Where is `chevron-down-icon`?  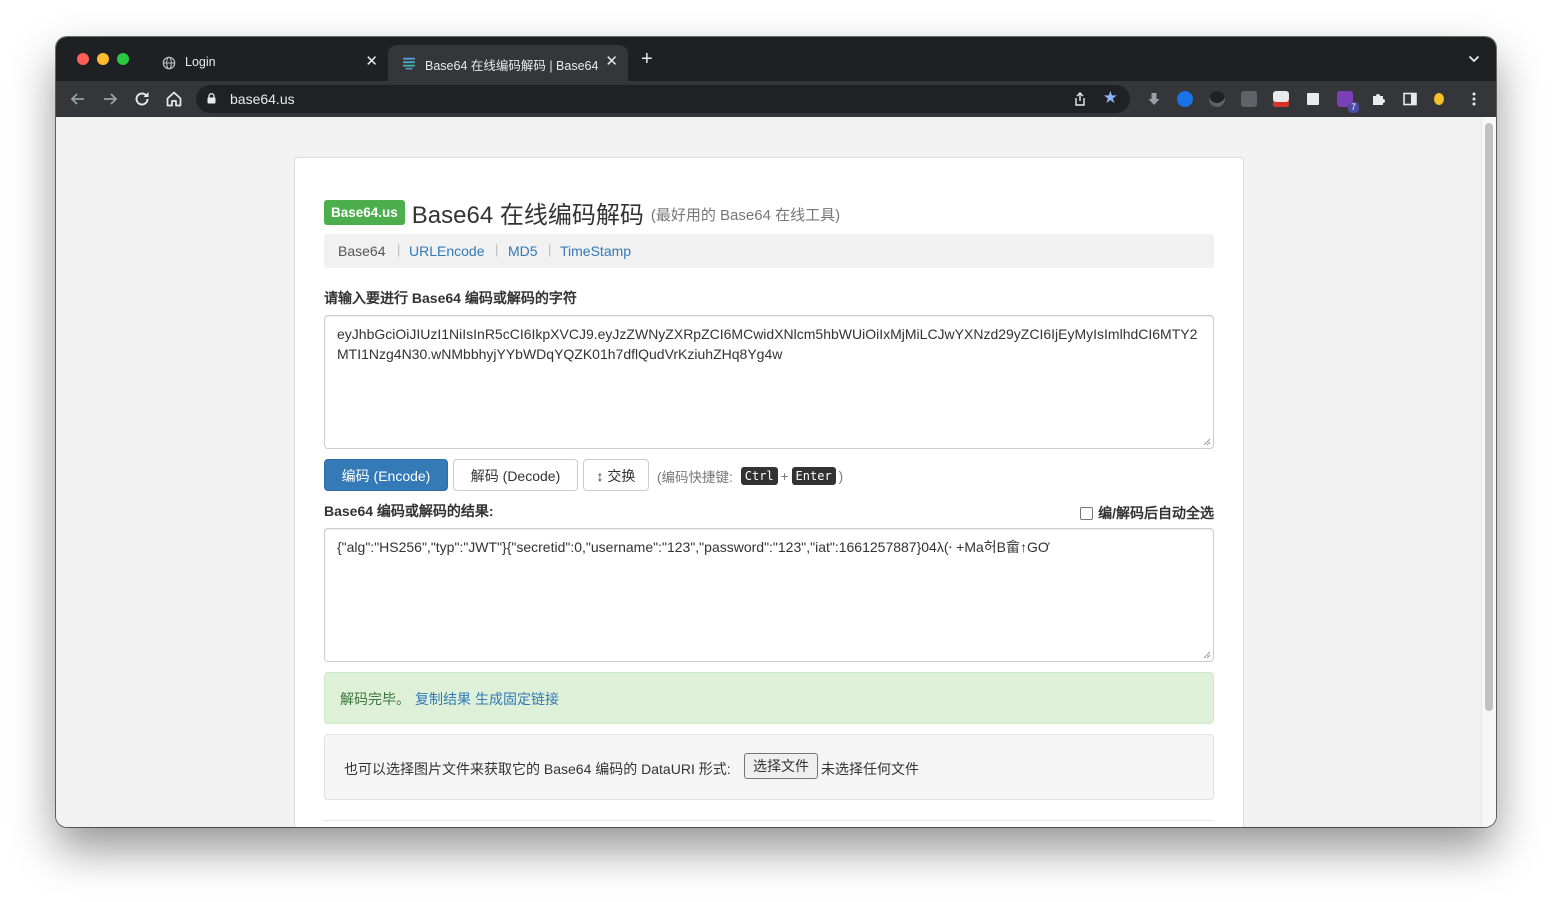 chevron-down-icon is located at coordinates (1474, 59).